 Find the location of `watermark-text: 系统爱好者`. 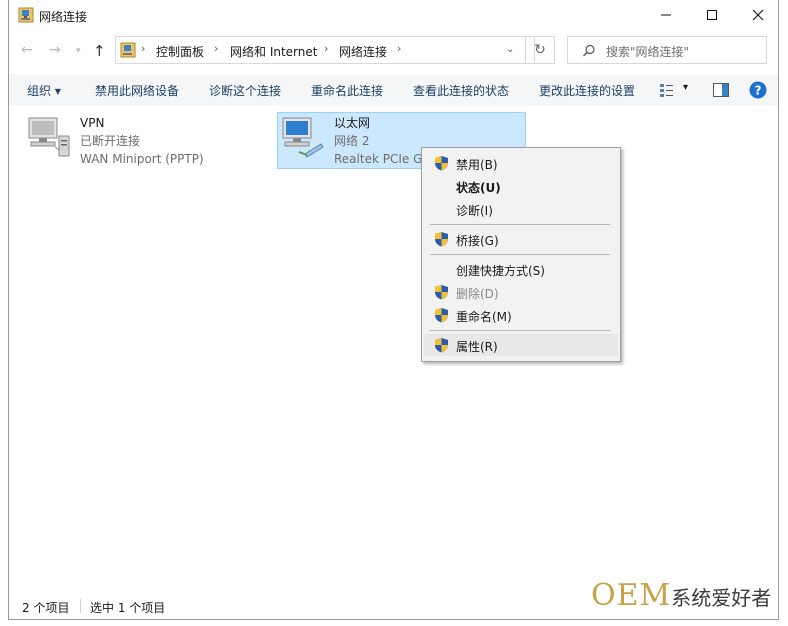

watermark-text: 系统爱好者 is located at coordinates (721, 598).